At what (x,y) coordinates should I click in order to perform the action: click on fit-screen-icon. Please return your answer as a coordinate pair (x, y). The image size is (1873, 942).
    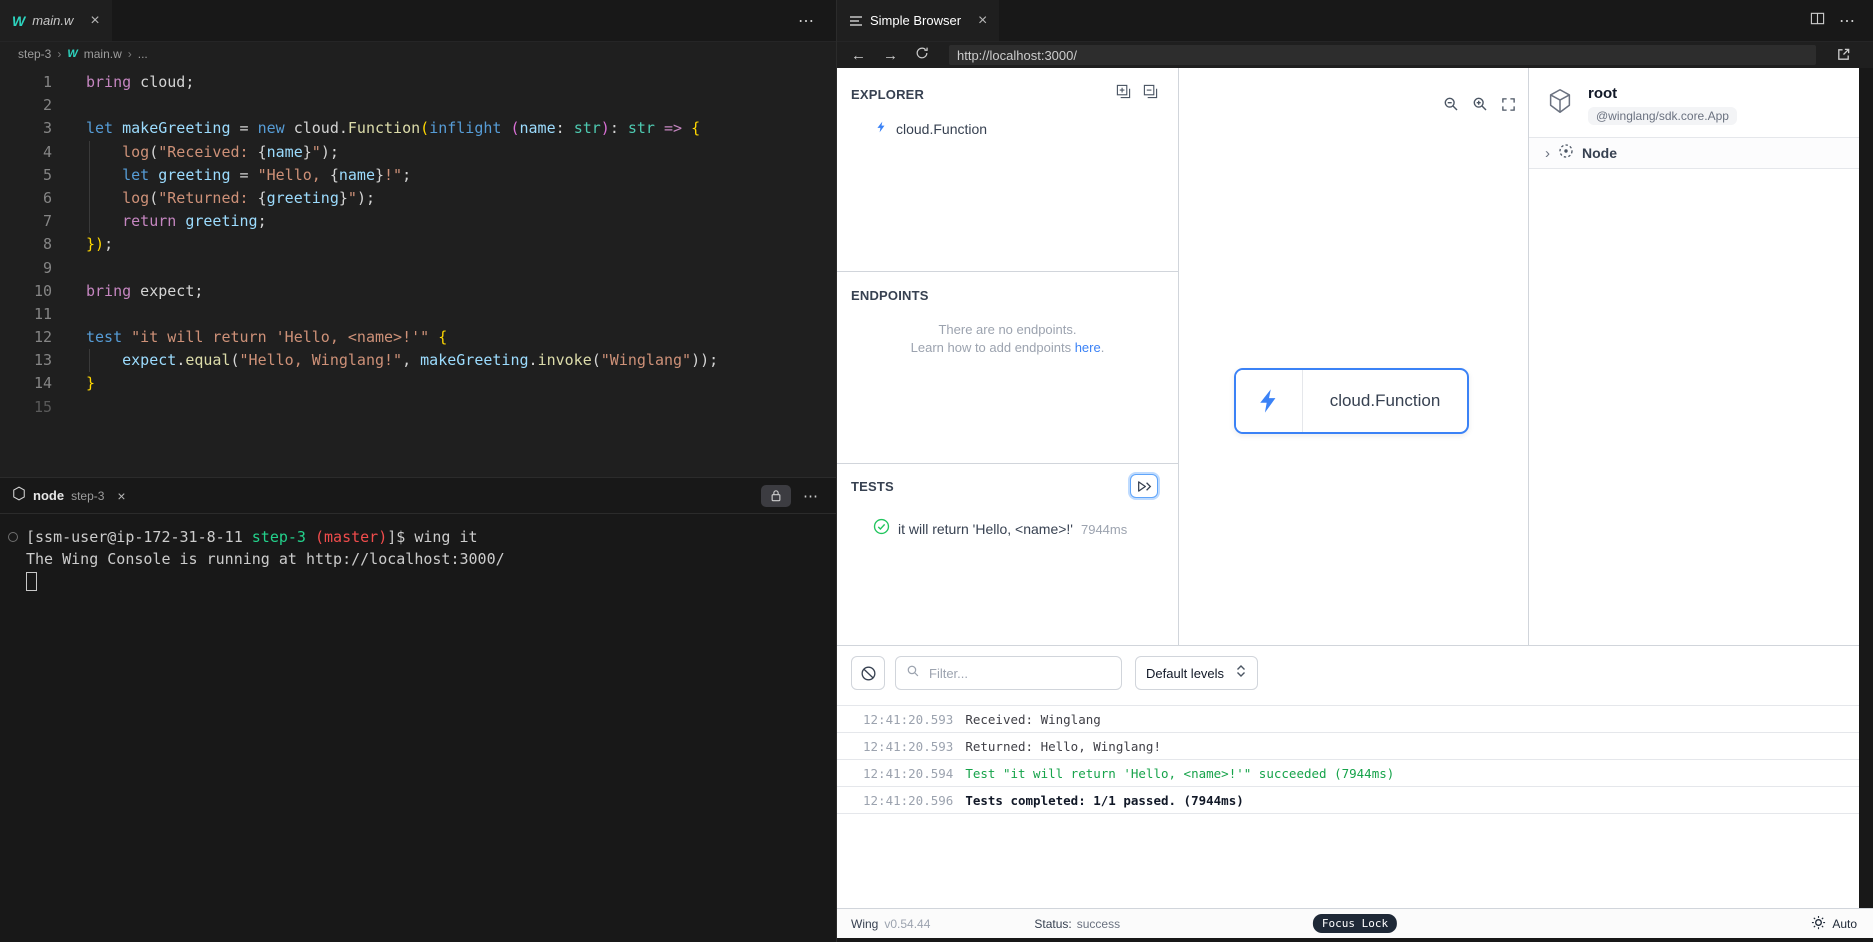
    Looking at the image, I should click on (1508, 107).